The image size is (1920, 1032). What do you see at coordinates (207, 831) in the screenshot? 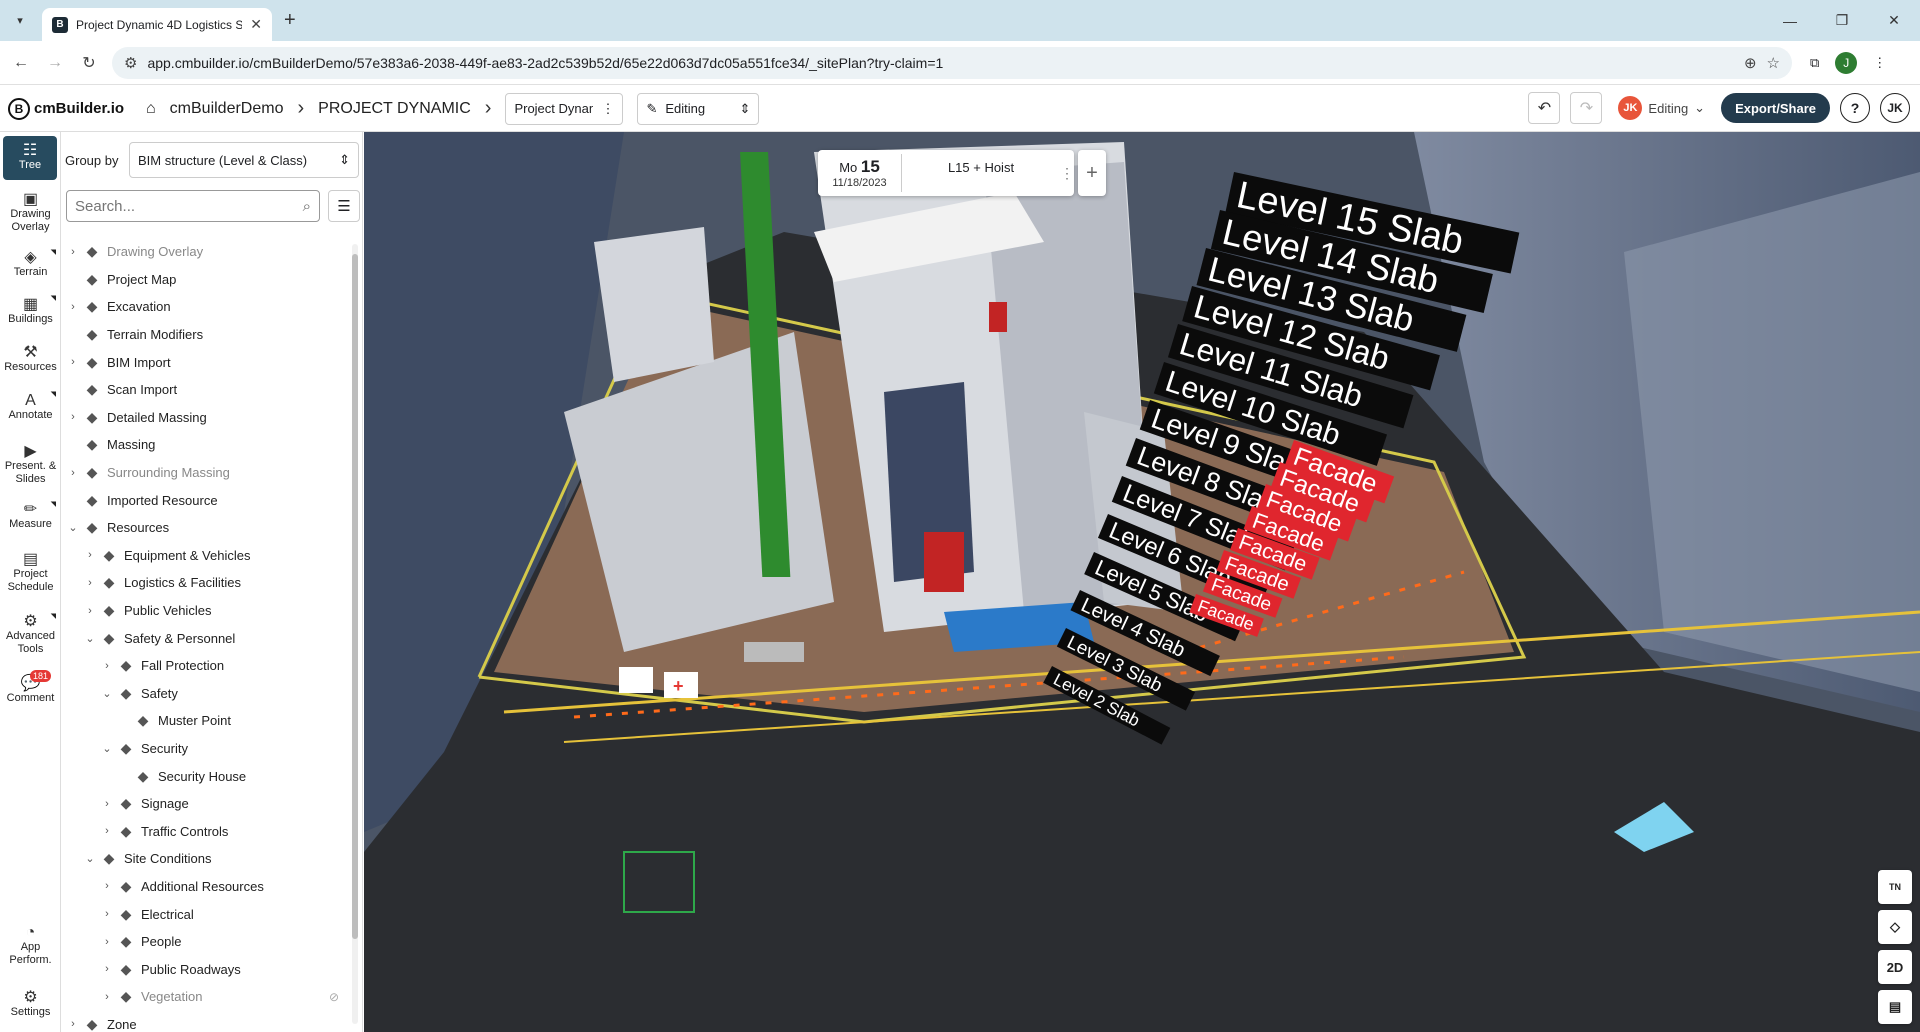
I see `tree-row: › ◆ Traffic Controls` at bounding box center [207, 831].